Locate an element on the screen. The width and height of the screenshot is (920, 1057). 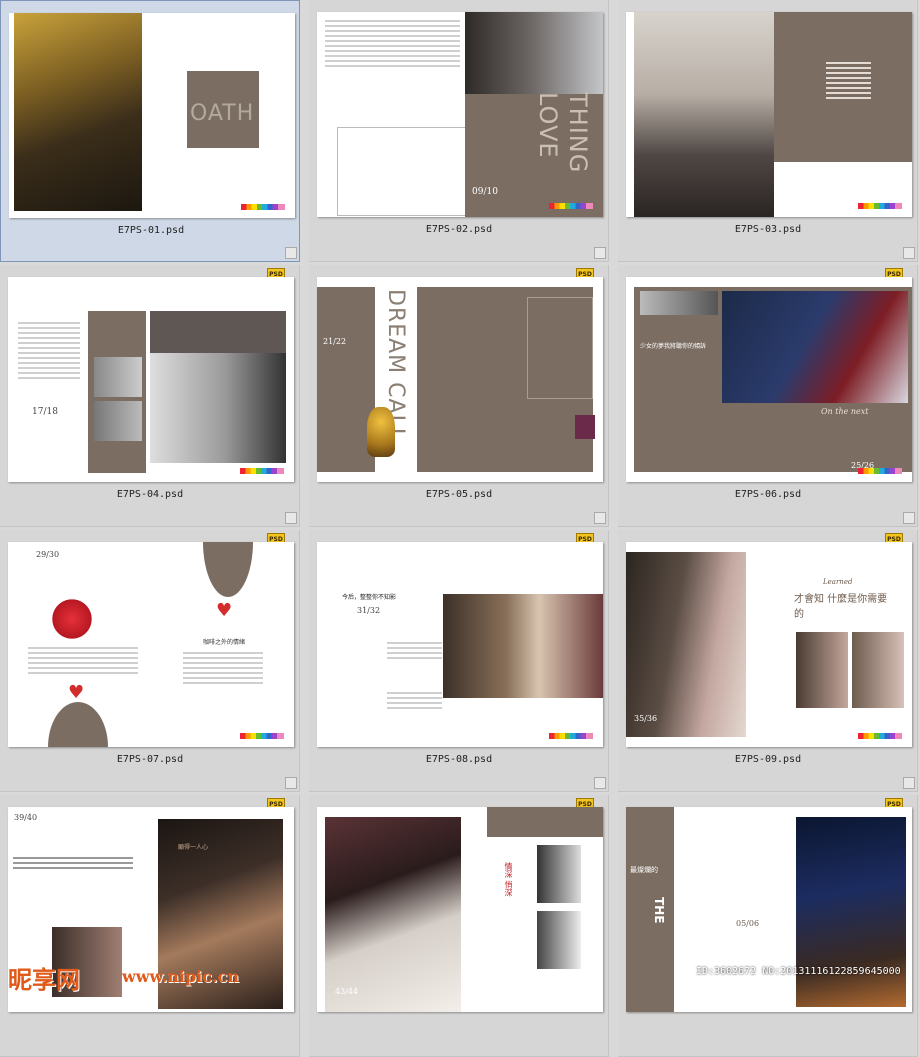
page-number: 39/40 is located at coordinates (26, 817).